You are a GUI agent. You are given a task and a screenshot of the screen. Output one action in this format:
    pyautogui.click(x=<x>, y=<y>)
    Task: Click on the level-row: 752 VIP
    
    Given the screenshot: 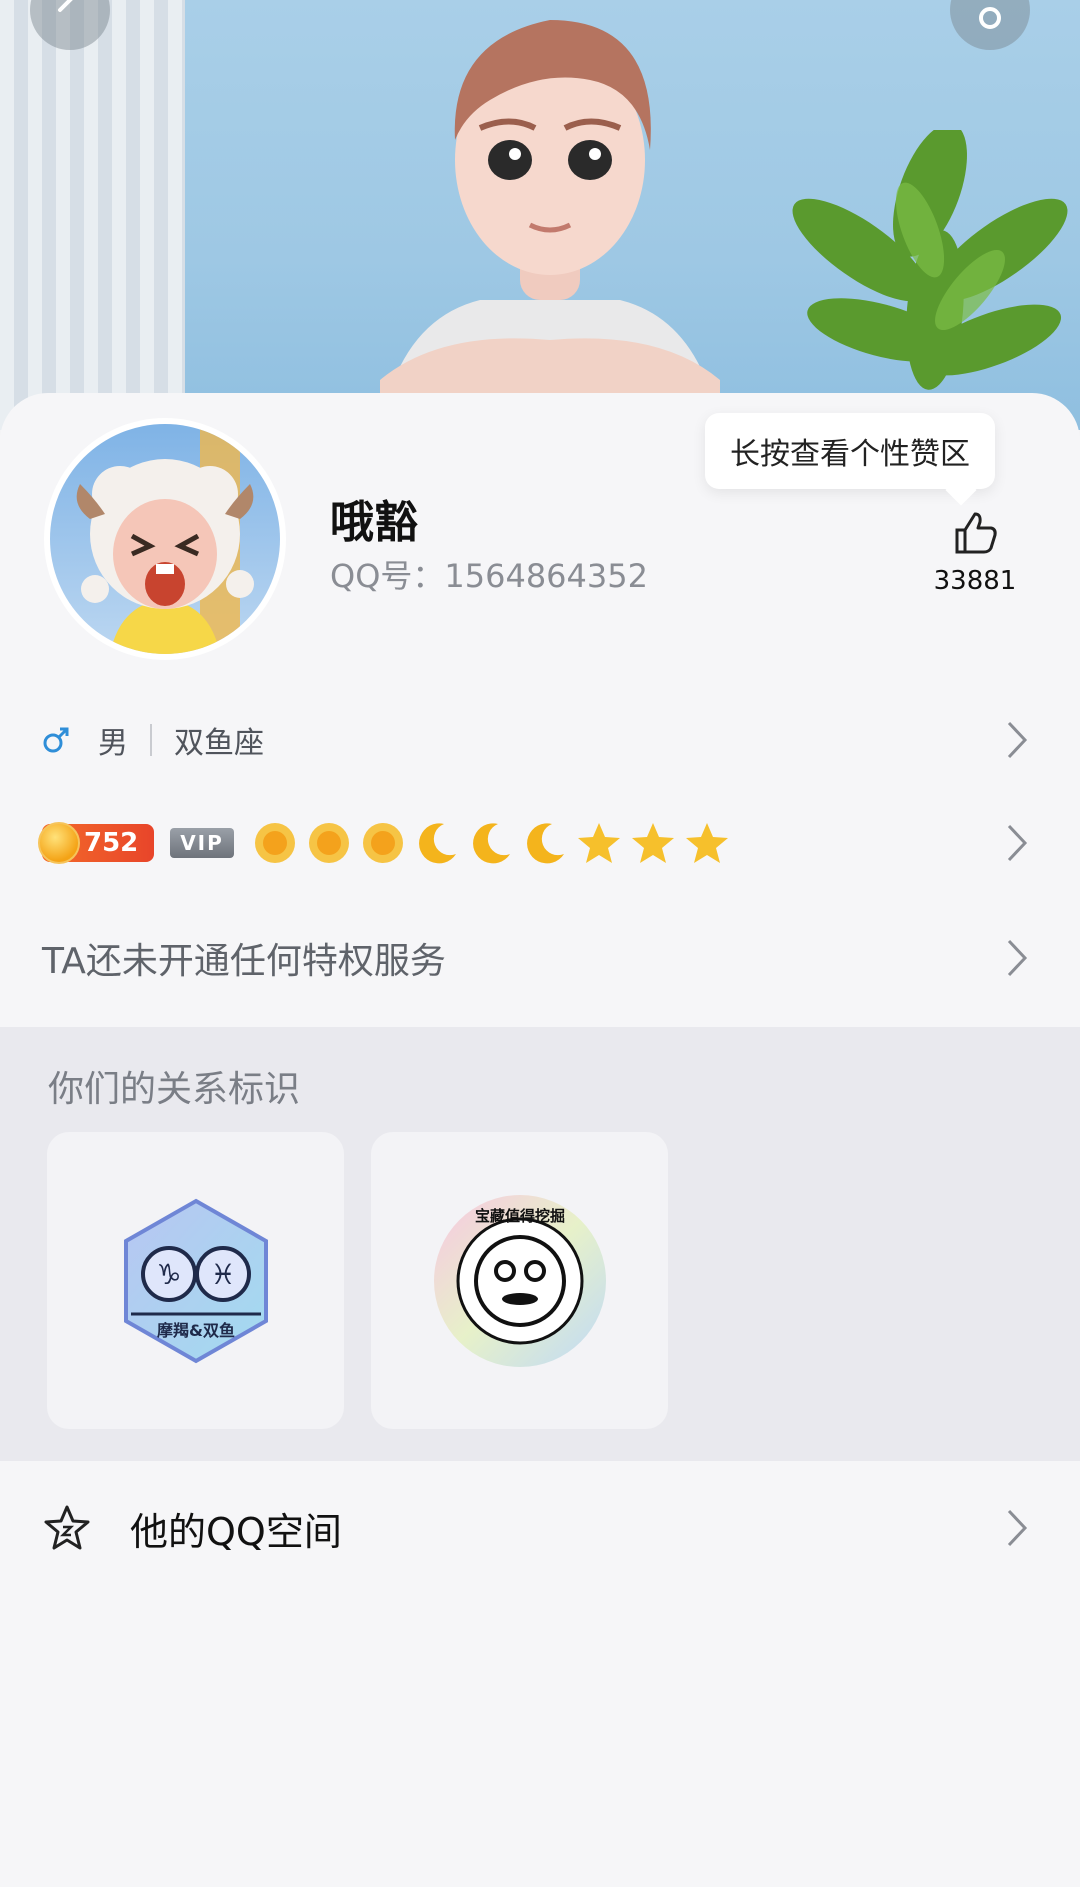 What is the action you would take?
    pyautogui.click(x=540, y=843)
    